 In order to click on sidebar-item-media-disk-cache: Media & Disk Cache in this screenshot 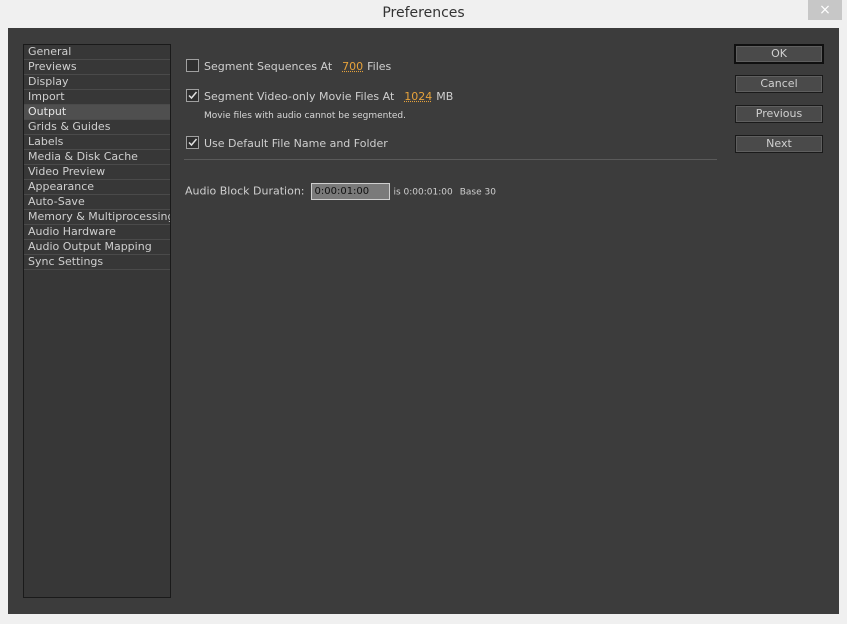, I will do `click(97, 157)`.